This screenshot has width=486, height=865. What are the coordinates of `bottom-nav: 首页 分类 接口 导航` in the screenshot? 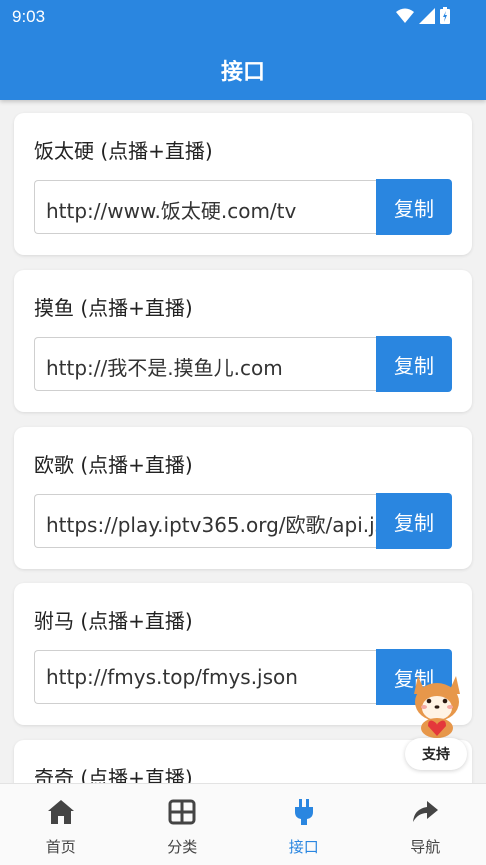 It's located at (243, 824).